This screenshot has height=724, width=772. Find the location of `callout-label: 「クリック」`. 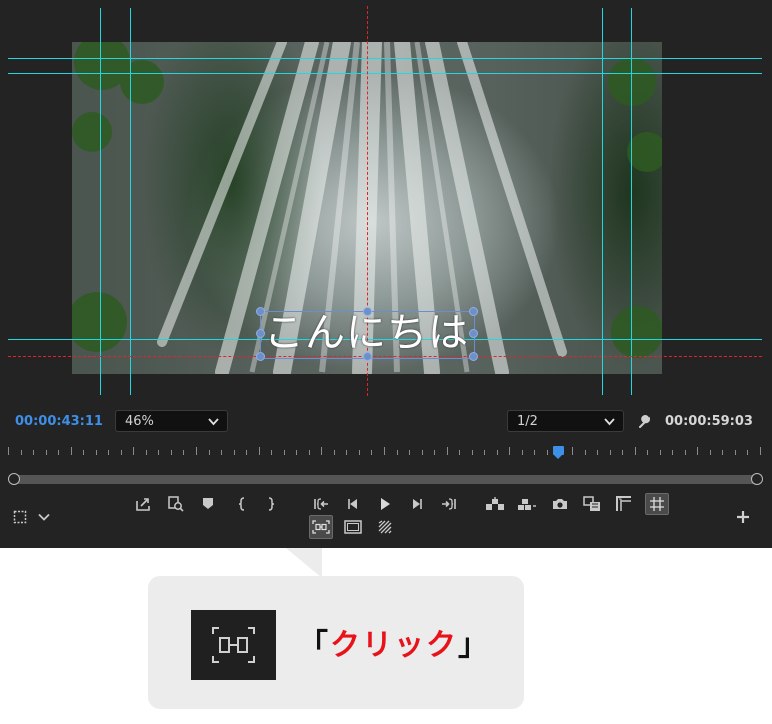

callout-label: 「クリック」 is located at coordinates (394, 642).